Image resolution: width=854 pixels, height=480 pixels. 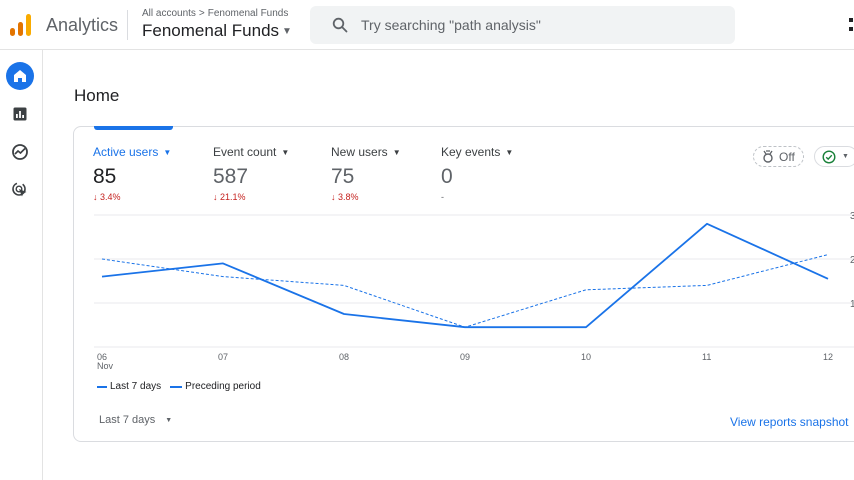 What do you see at coordinates (133, 128) in the screenshot?
I see `active-metric-indicator` at bounding box center [133, 128].